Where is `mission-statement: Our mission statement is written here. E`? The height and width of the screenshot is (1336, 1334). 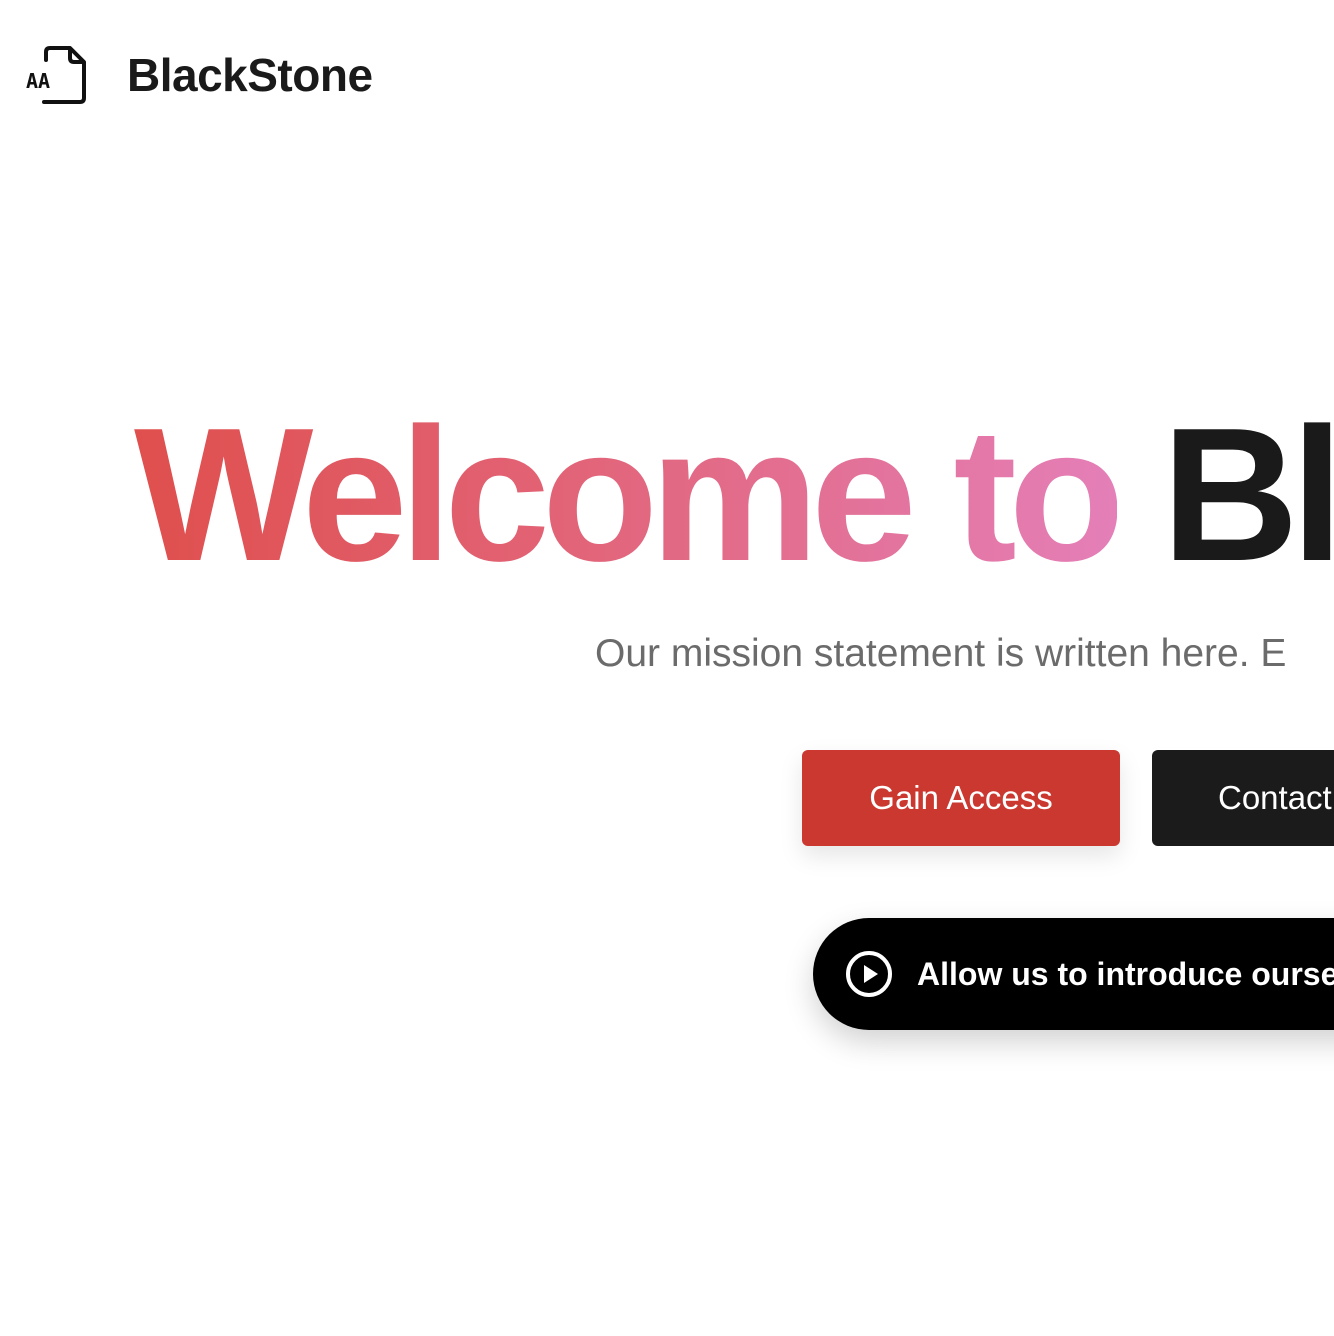 mission-statement: Our mission statement is written here. E is located at coordinates (941, 653).